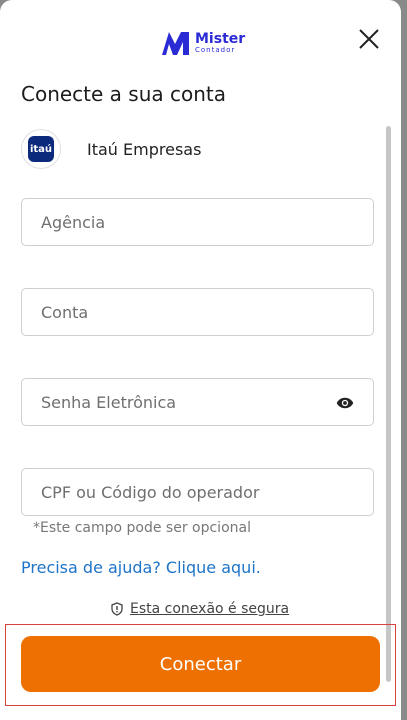 This screenshot has width=407, height=720. Describe the element at coordinates (181, 312) in the screenshot. I see `conta-input` at that location.